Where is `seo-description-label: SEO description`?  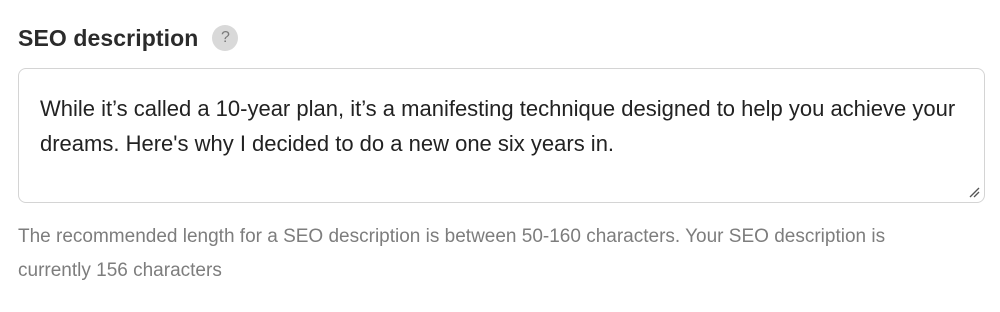
seo-description-label: SEO description is located at coordinates (108, 37).